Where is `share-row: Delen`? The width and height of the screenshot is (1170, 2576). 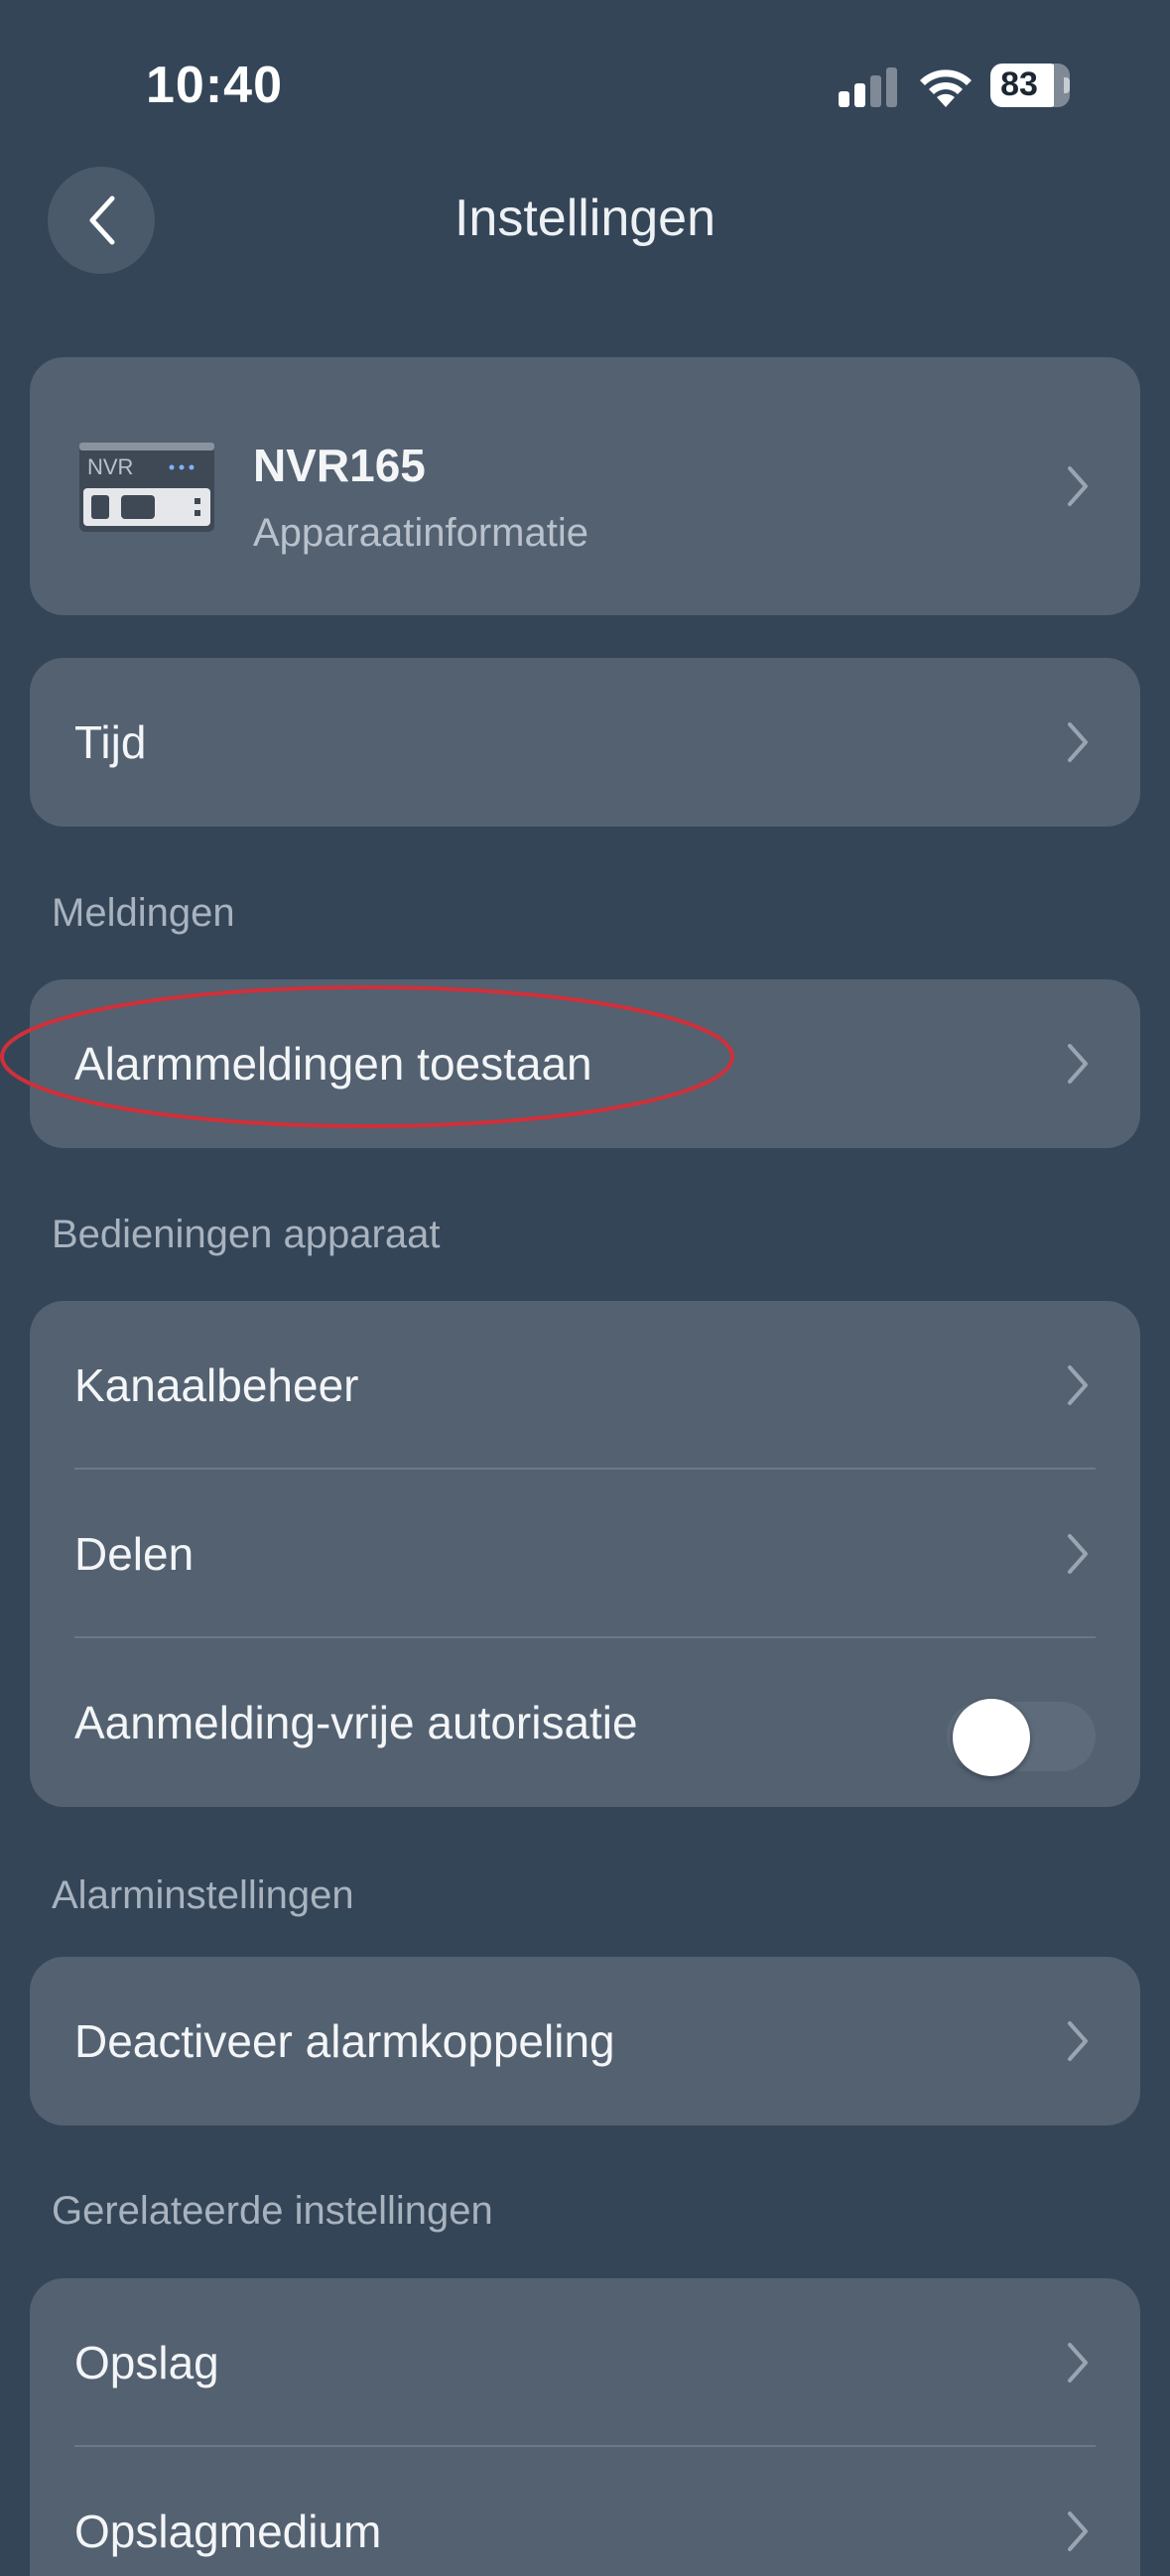 share-row: Delen is located at coordinates (585, 1554).